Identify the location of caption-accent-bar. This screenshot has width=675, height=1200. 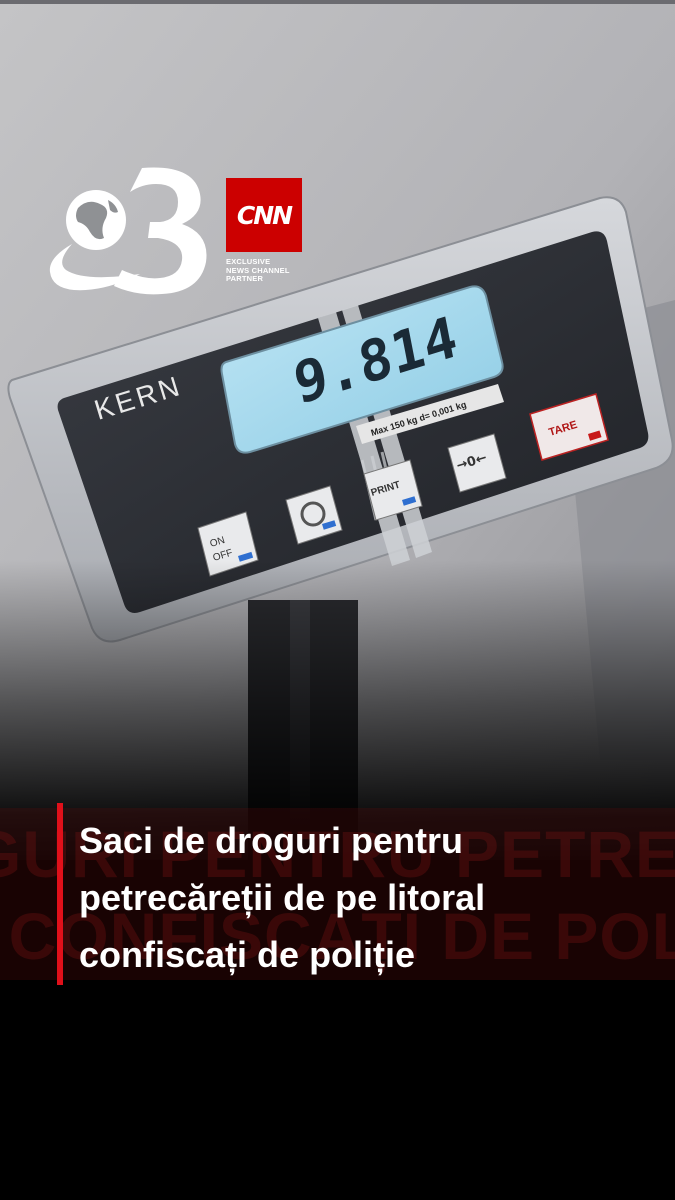
(60, 894).